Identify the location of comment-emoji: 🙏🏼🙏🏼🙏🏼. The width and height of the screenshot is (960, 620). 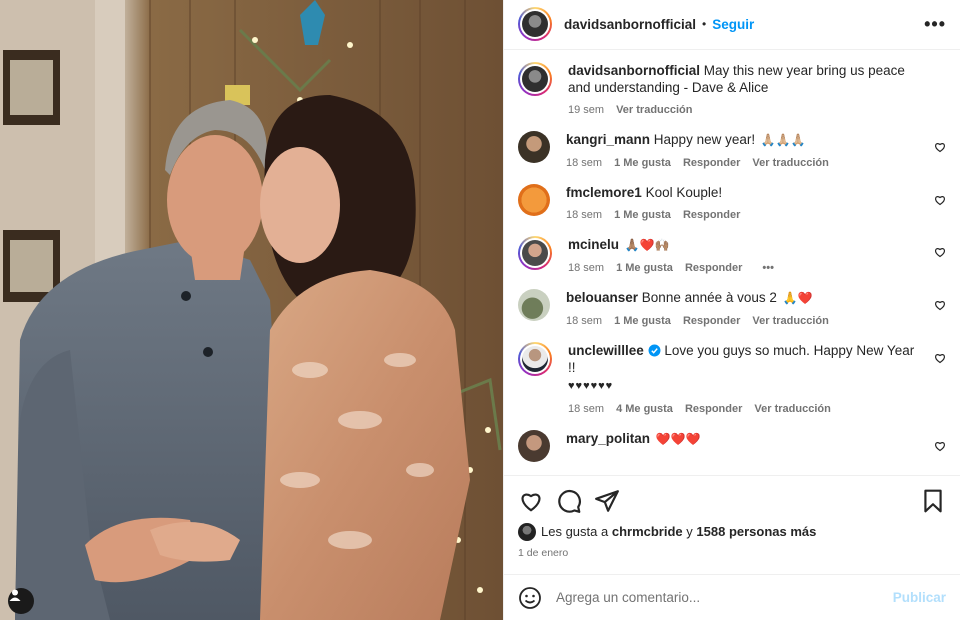
(783, 139).